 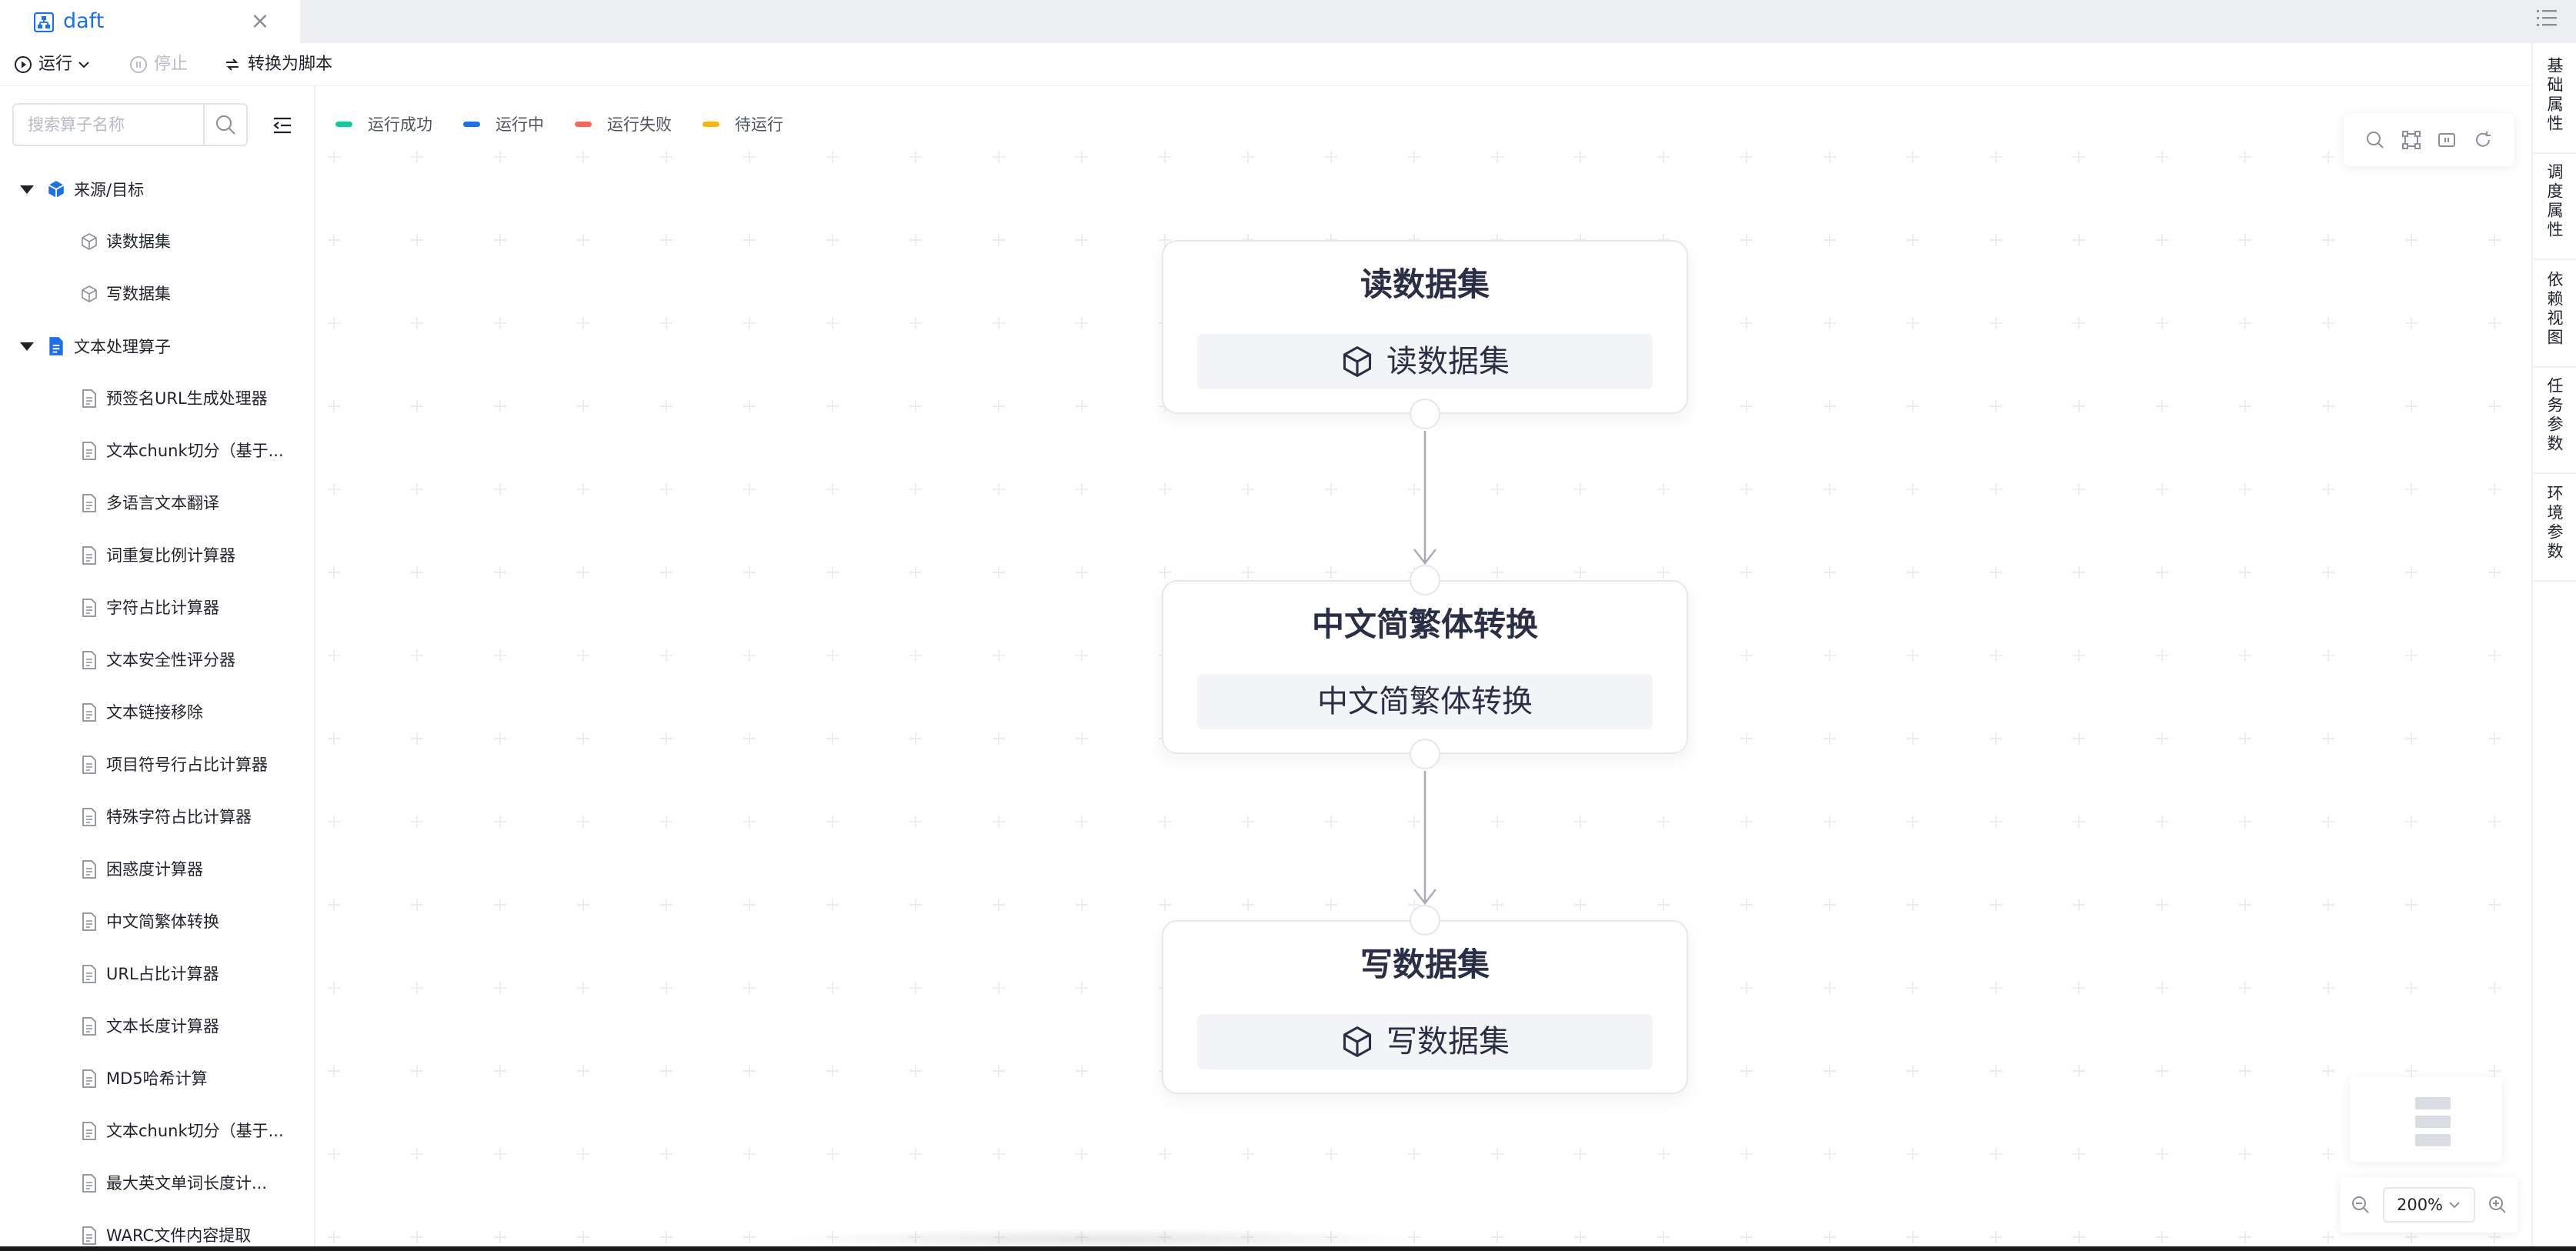 What do you see at coordinates (1425, 327) in the screenshot?
I see `workflow-node: 读数据集 读数据集` at bounding box center [1425, 327].